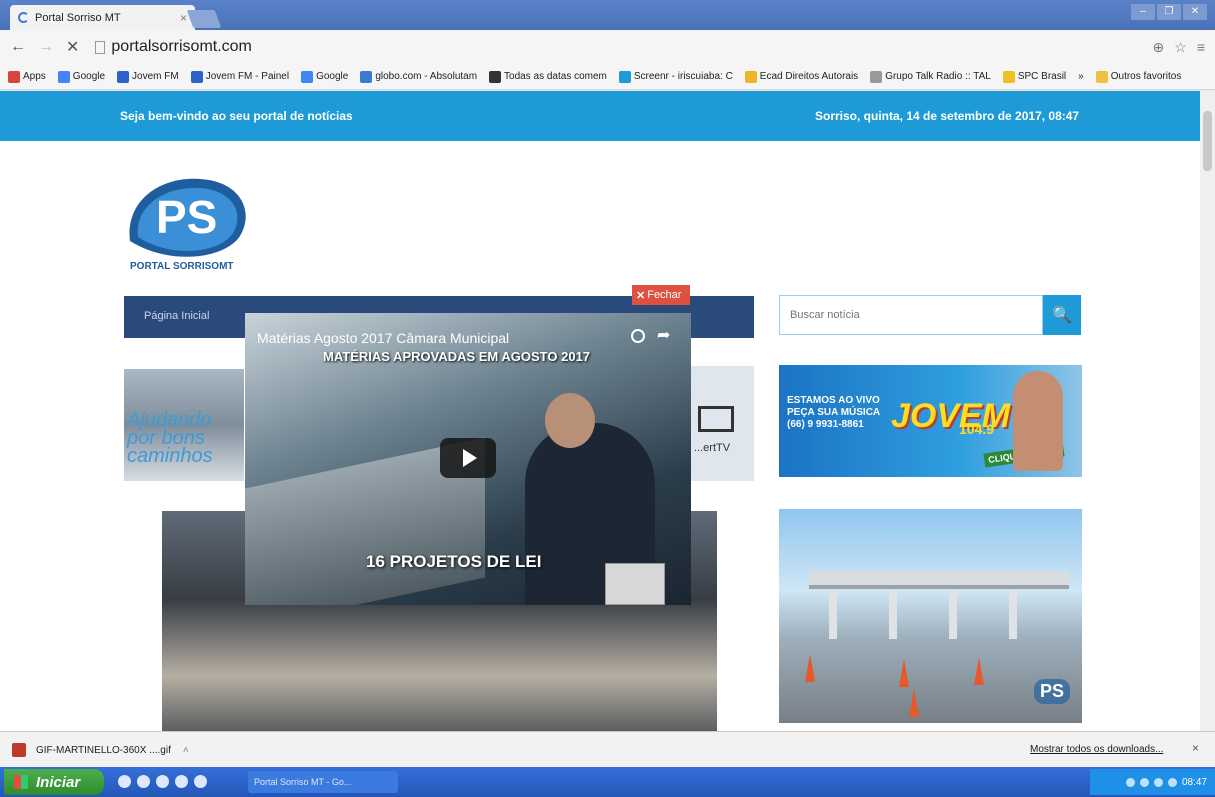 The image size is (1215, 797). Describe the element at coordinates (454, 561) in the screenshot. I see `video-caption: 16 PROJETOS DE LEI` at that location.